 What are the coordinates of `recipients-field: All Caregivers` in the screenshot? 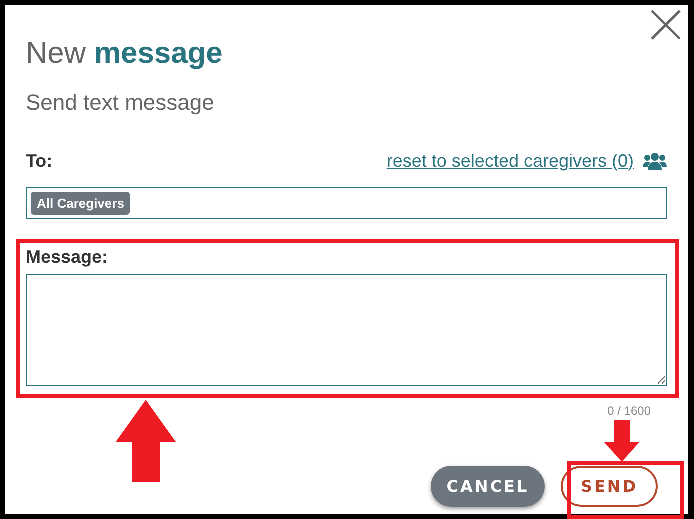 It's located at (346, 203).